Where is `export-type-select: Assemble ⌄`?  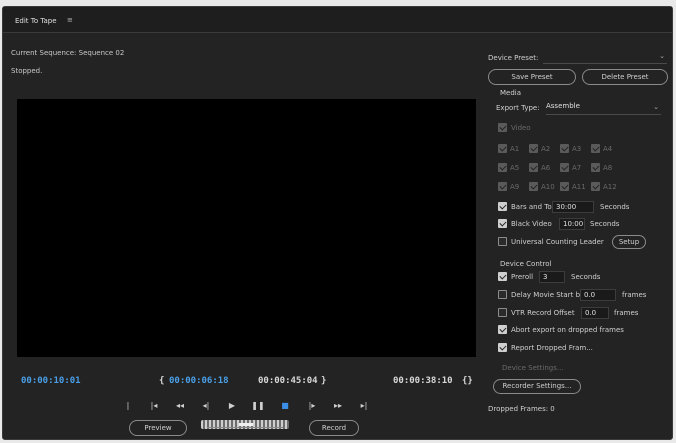 export-type-select: Assemble ⌄ is located at coordinates (603, 108).